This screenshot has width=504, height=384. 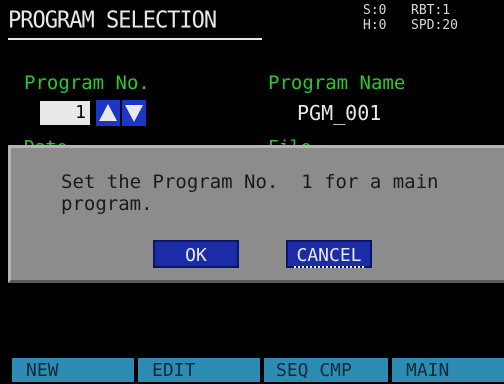 I want to click on program-name-value: PGM_001, so click(x=339, y=113).